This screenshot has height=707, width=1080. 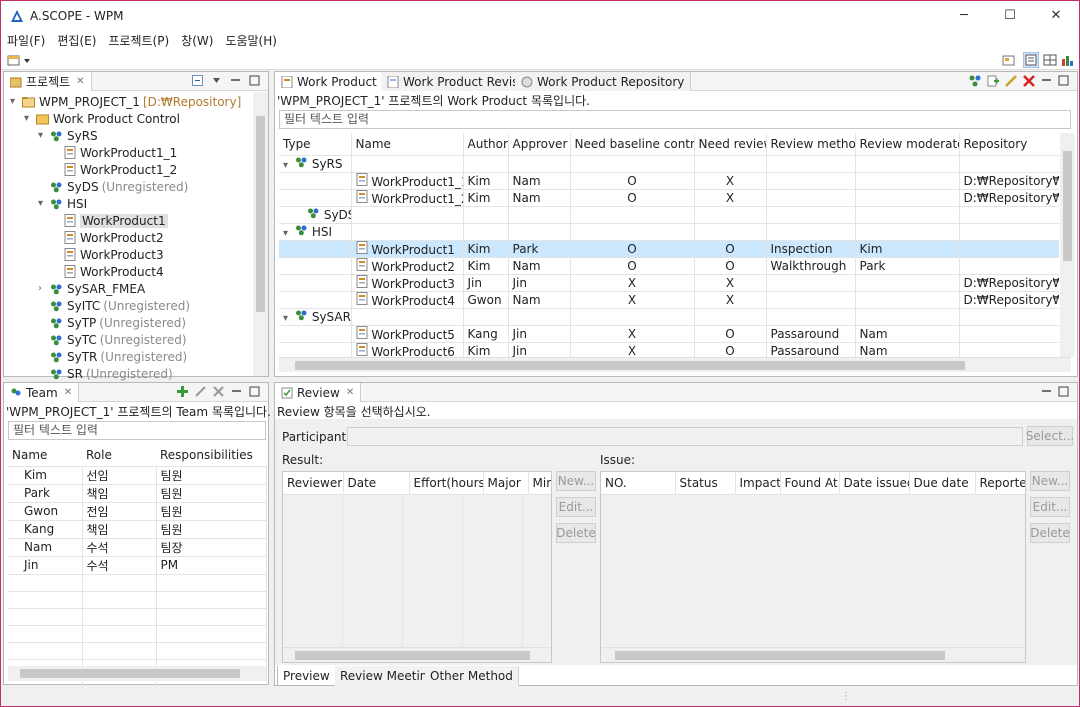 What do you see at coordinates (576, 533) in the screenshot?
I see `result-delete-button: Delete` at bounding box center [576, 533].